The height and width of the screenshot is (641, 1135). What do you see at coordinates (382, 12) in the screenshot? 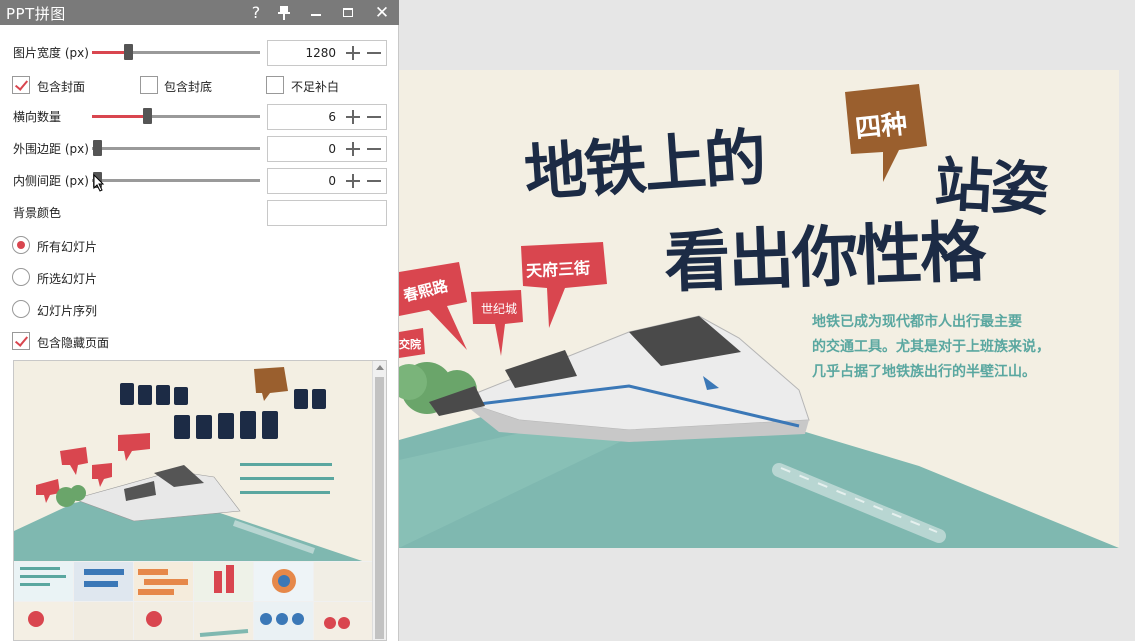
I see `close-icon: ✕` at bounding box center [382, 12].